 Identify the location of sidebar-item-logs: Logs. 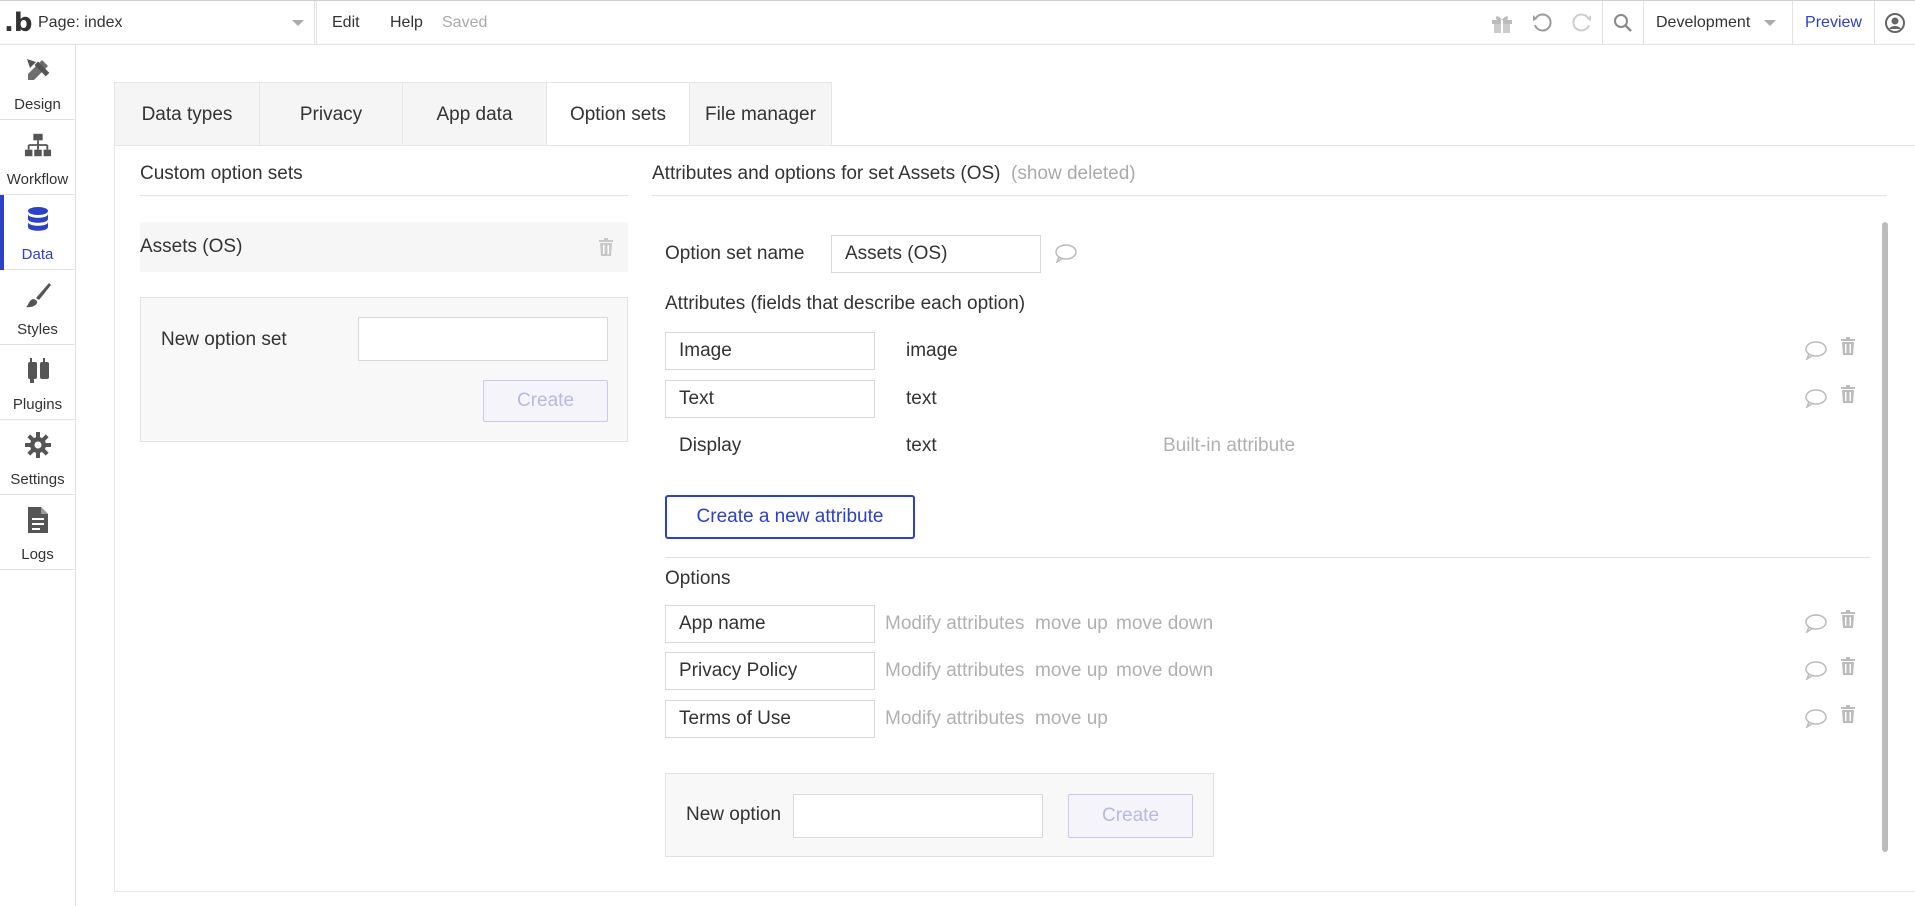
(37, 532).